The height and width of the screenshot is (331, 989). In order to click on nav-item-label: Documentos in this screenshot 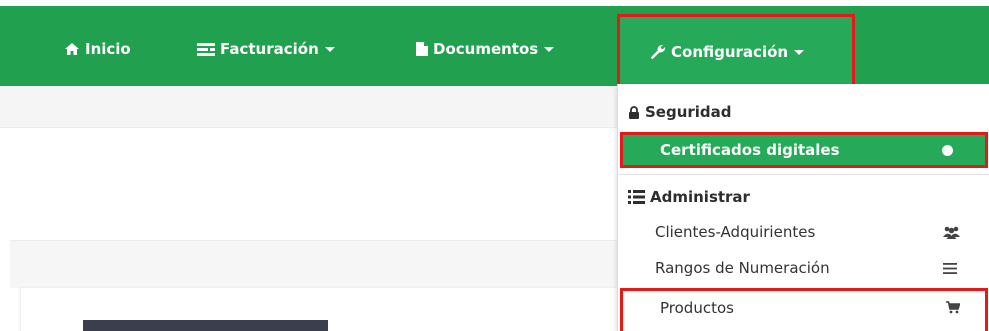, I will do `click(486, 49)`.